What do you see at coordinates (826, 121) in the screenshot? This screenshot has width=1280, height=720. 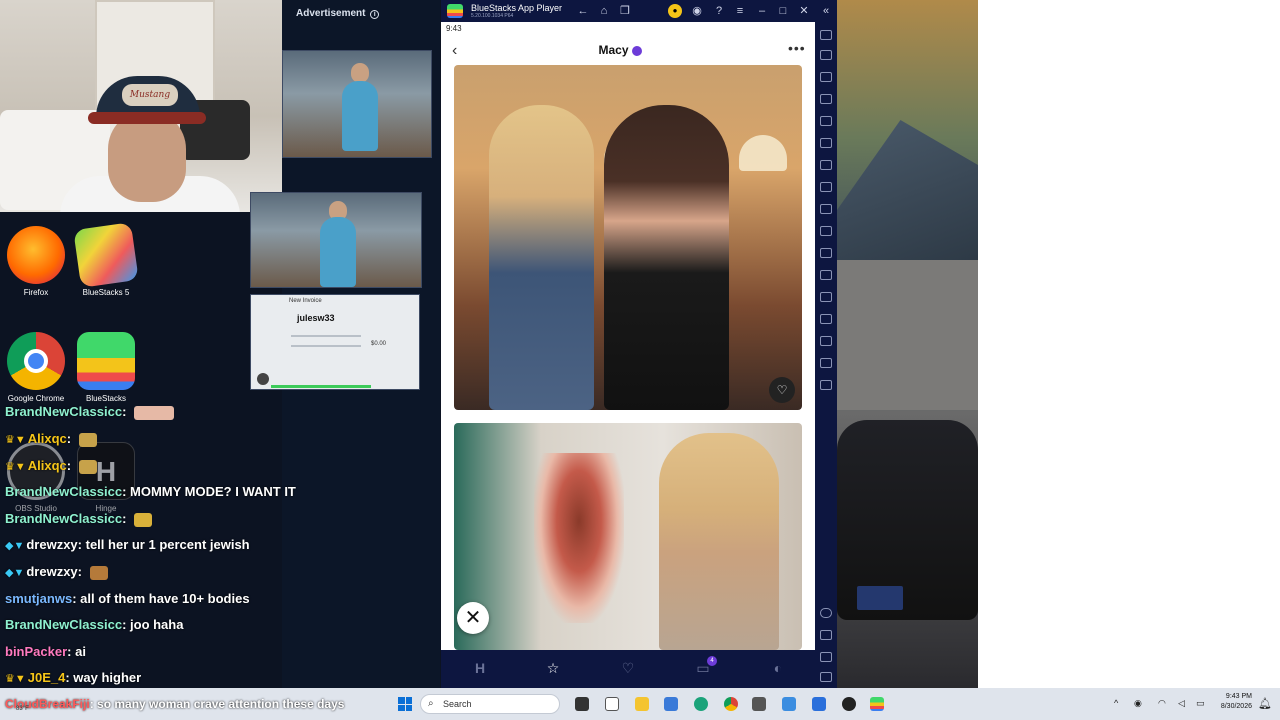 I see `rotate-icon` at bounding box center [826, 121].